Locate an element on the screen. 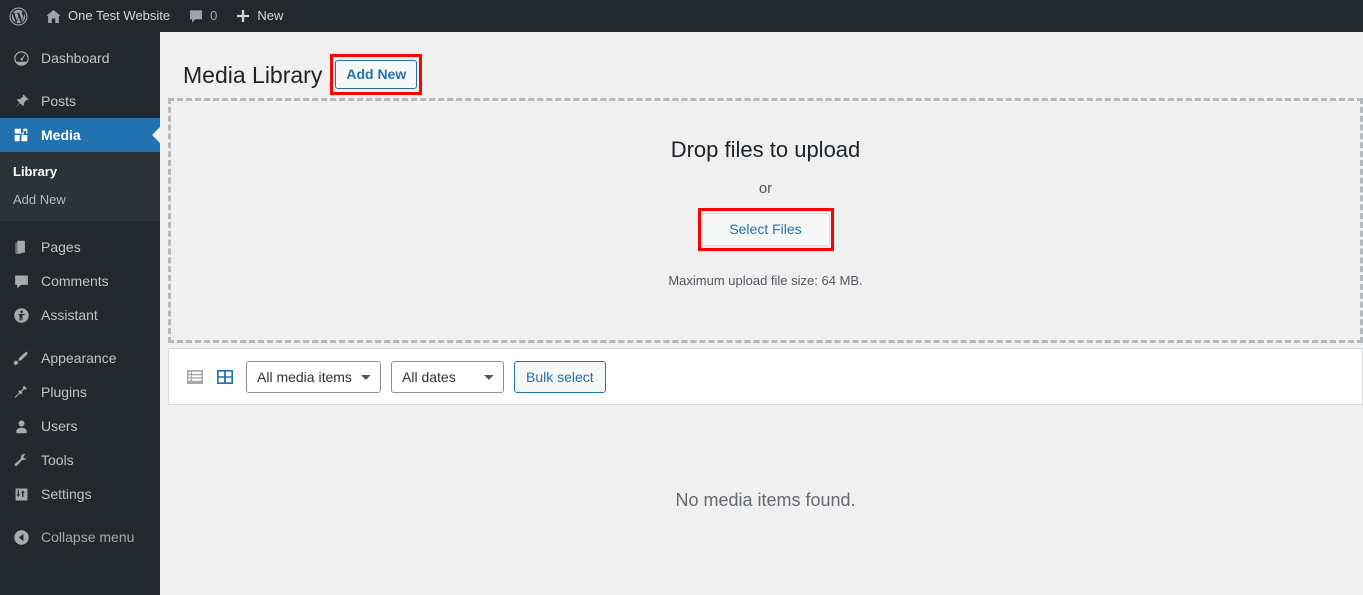  sidebar-item-label: Plugins is located at coordinates (64, 392).